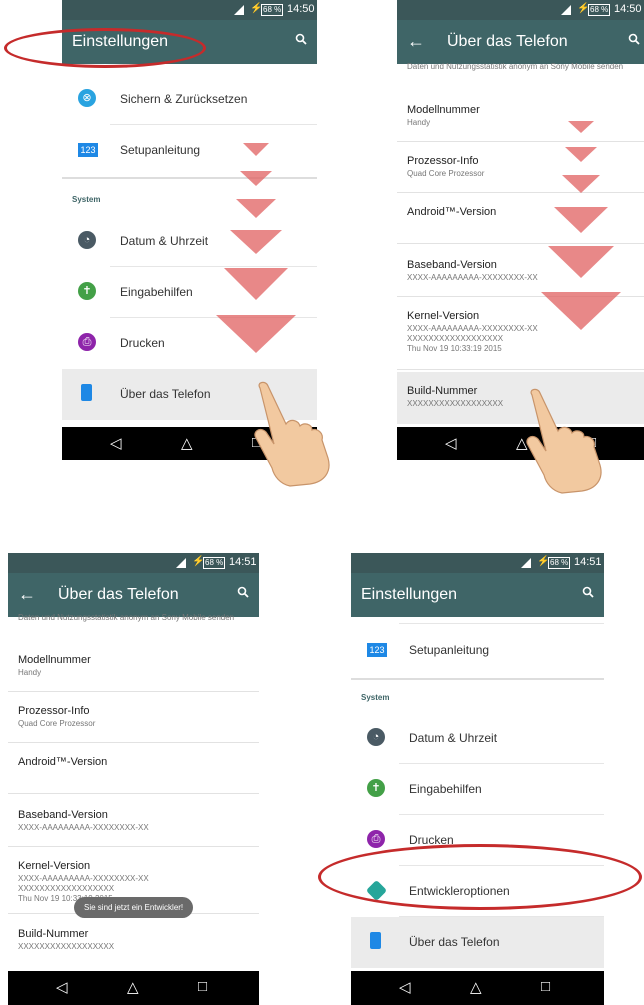  I want to click on list-divider, so click(501, 623).